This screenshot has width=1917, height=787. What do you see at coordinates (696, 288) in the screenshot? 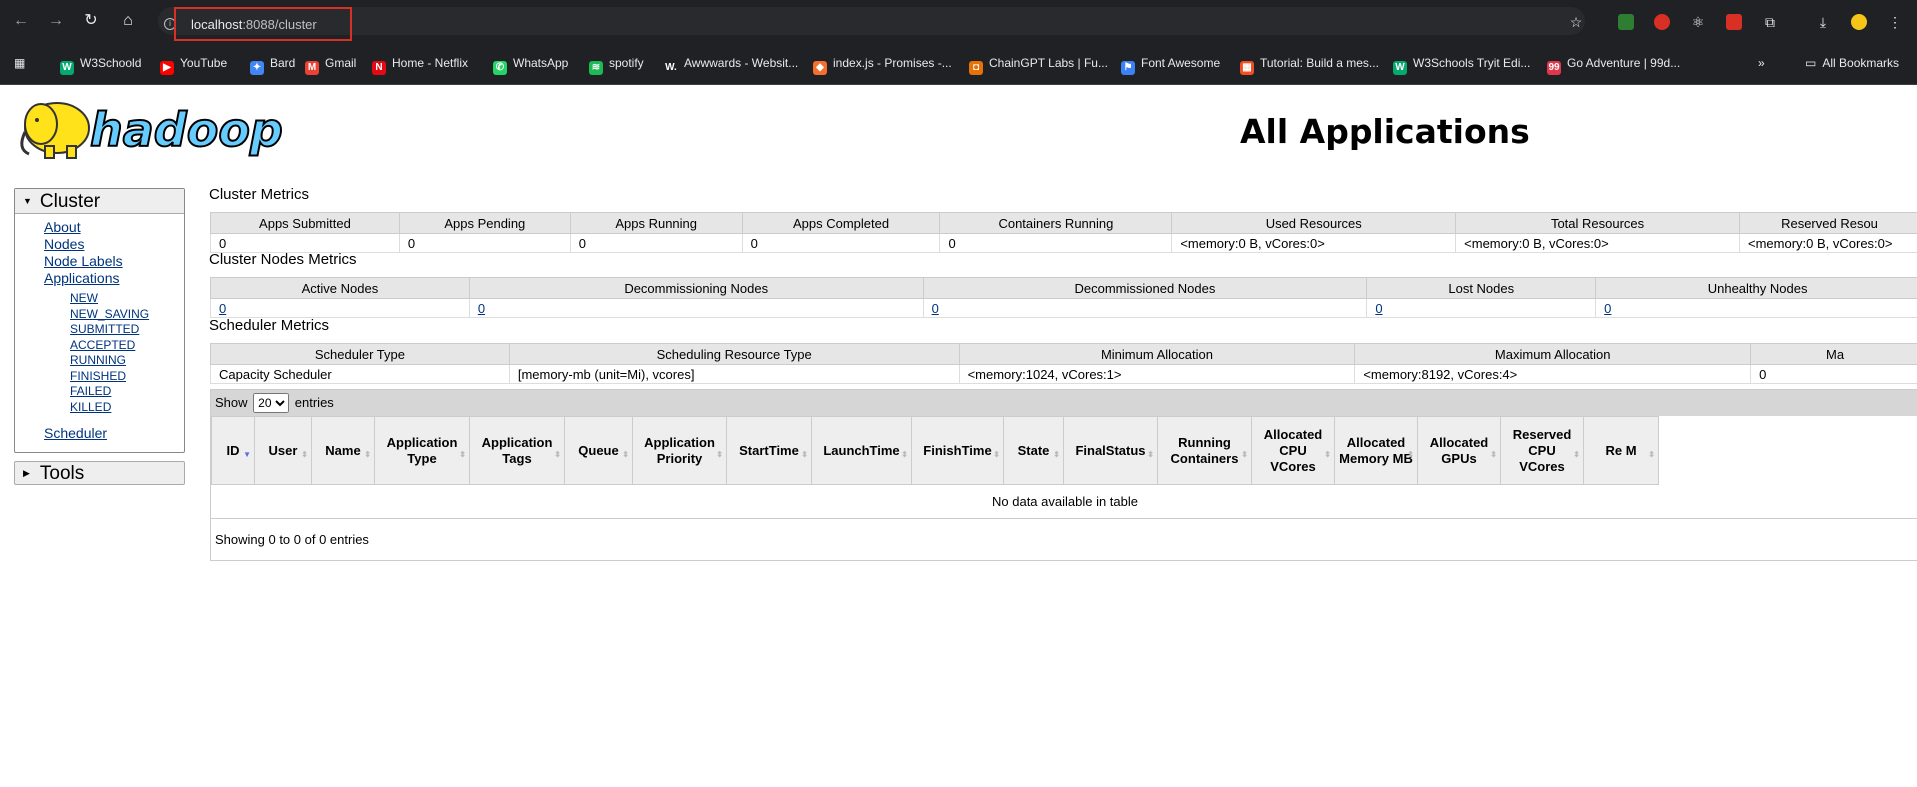
I see `metric-header: Decommissioning Nodes` at bounding box center [696, 288].